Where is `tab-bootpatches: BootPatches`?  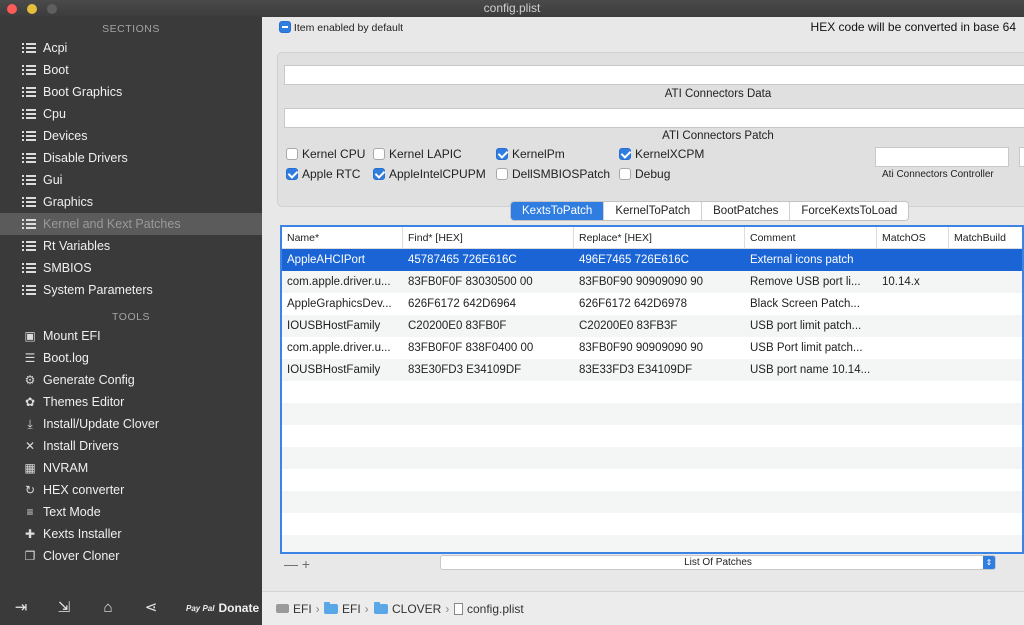
tab-bootpatches: BootPatches is located at coordinates (746, 211).